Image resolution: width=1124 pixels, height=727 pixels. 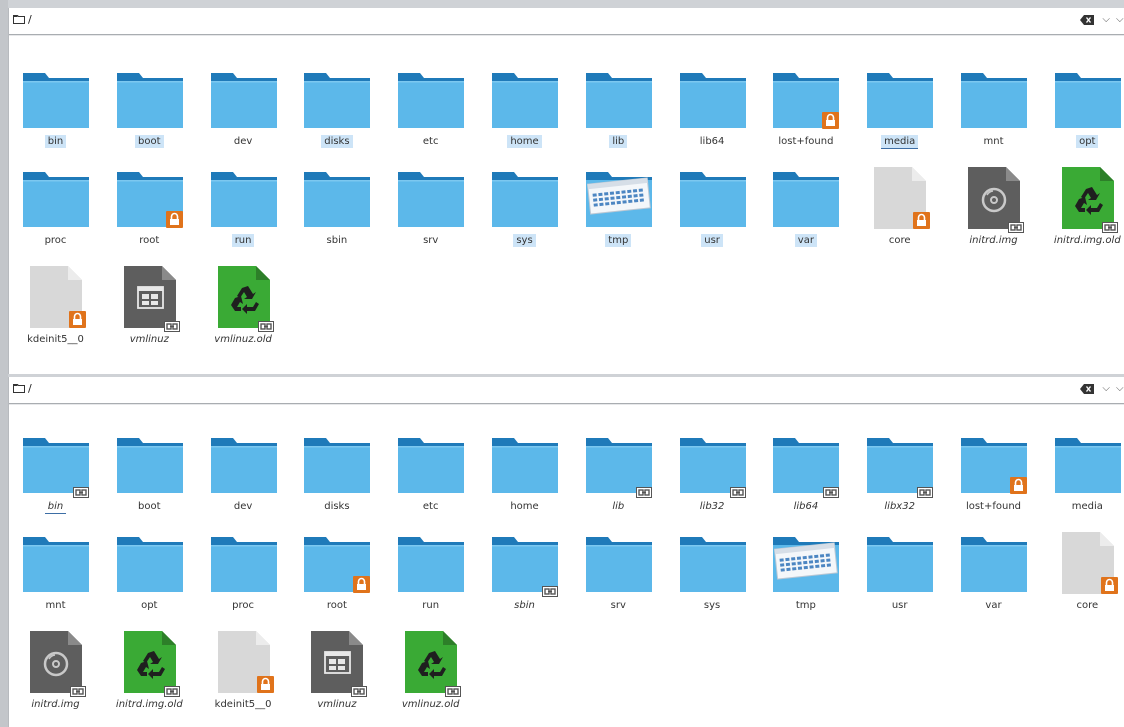 I want to click on file-item: lib32, so click(x=712, y=481).